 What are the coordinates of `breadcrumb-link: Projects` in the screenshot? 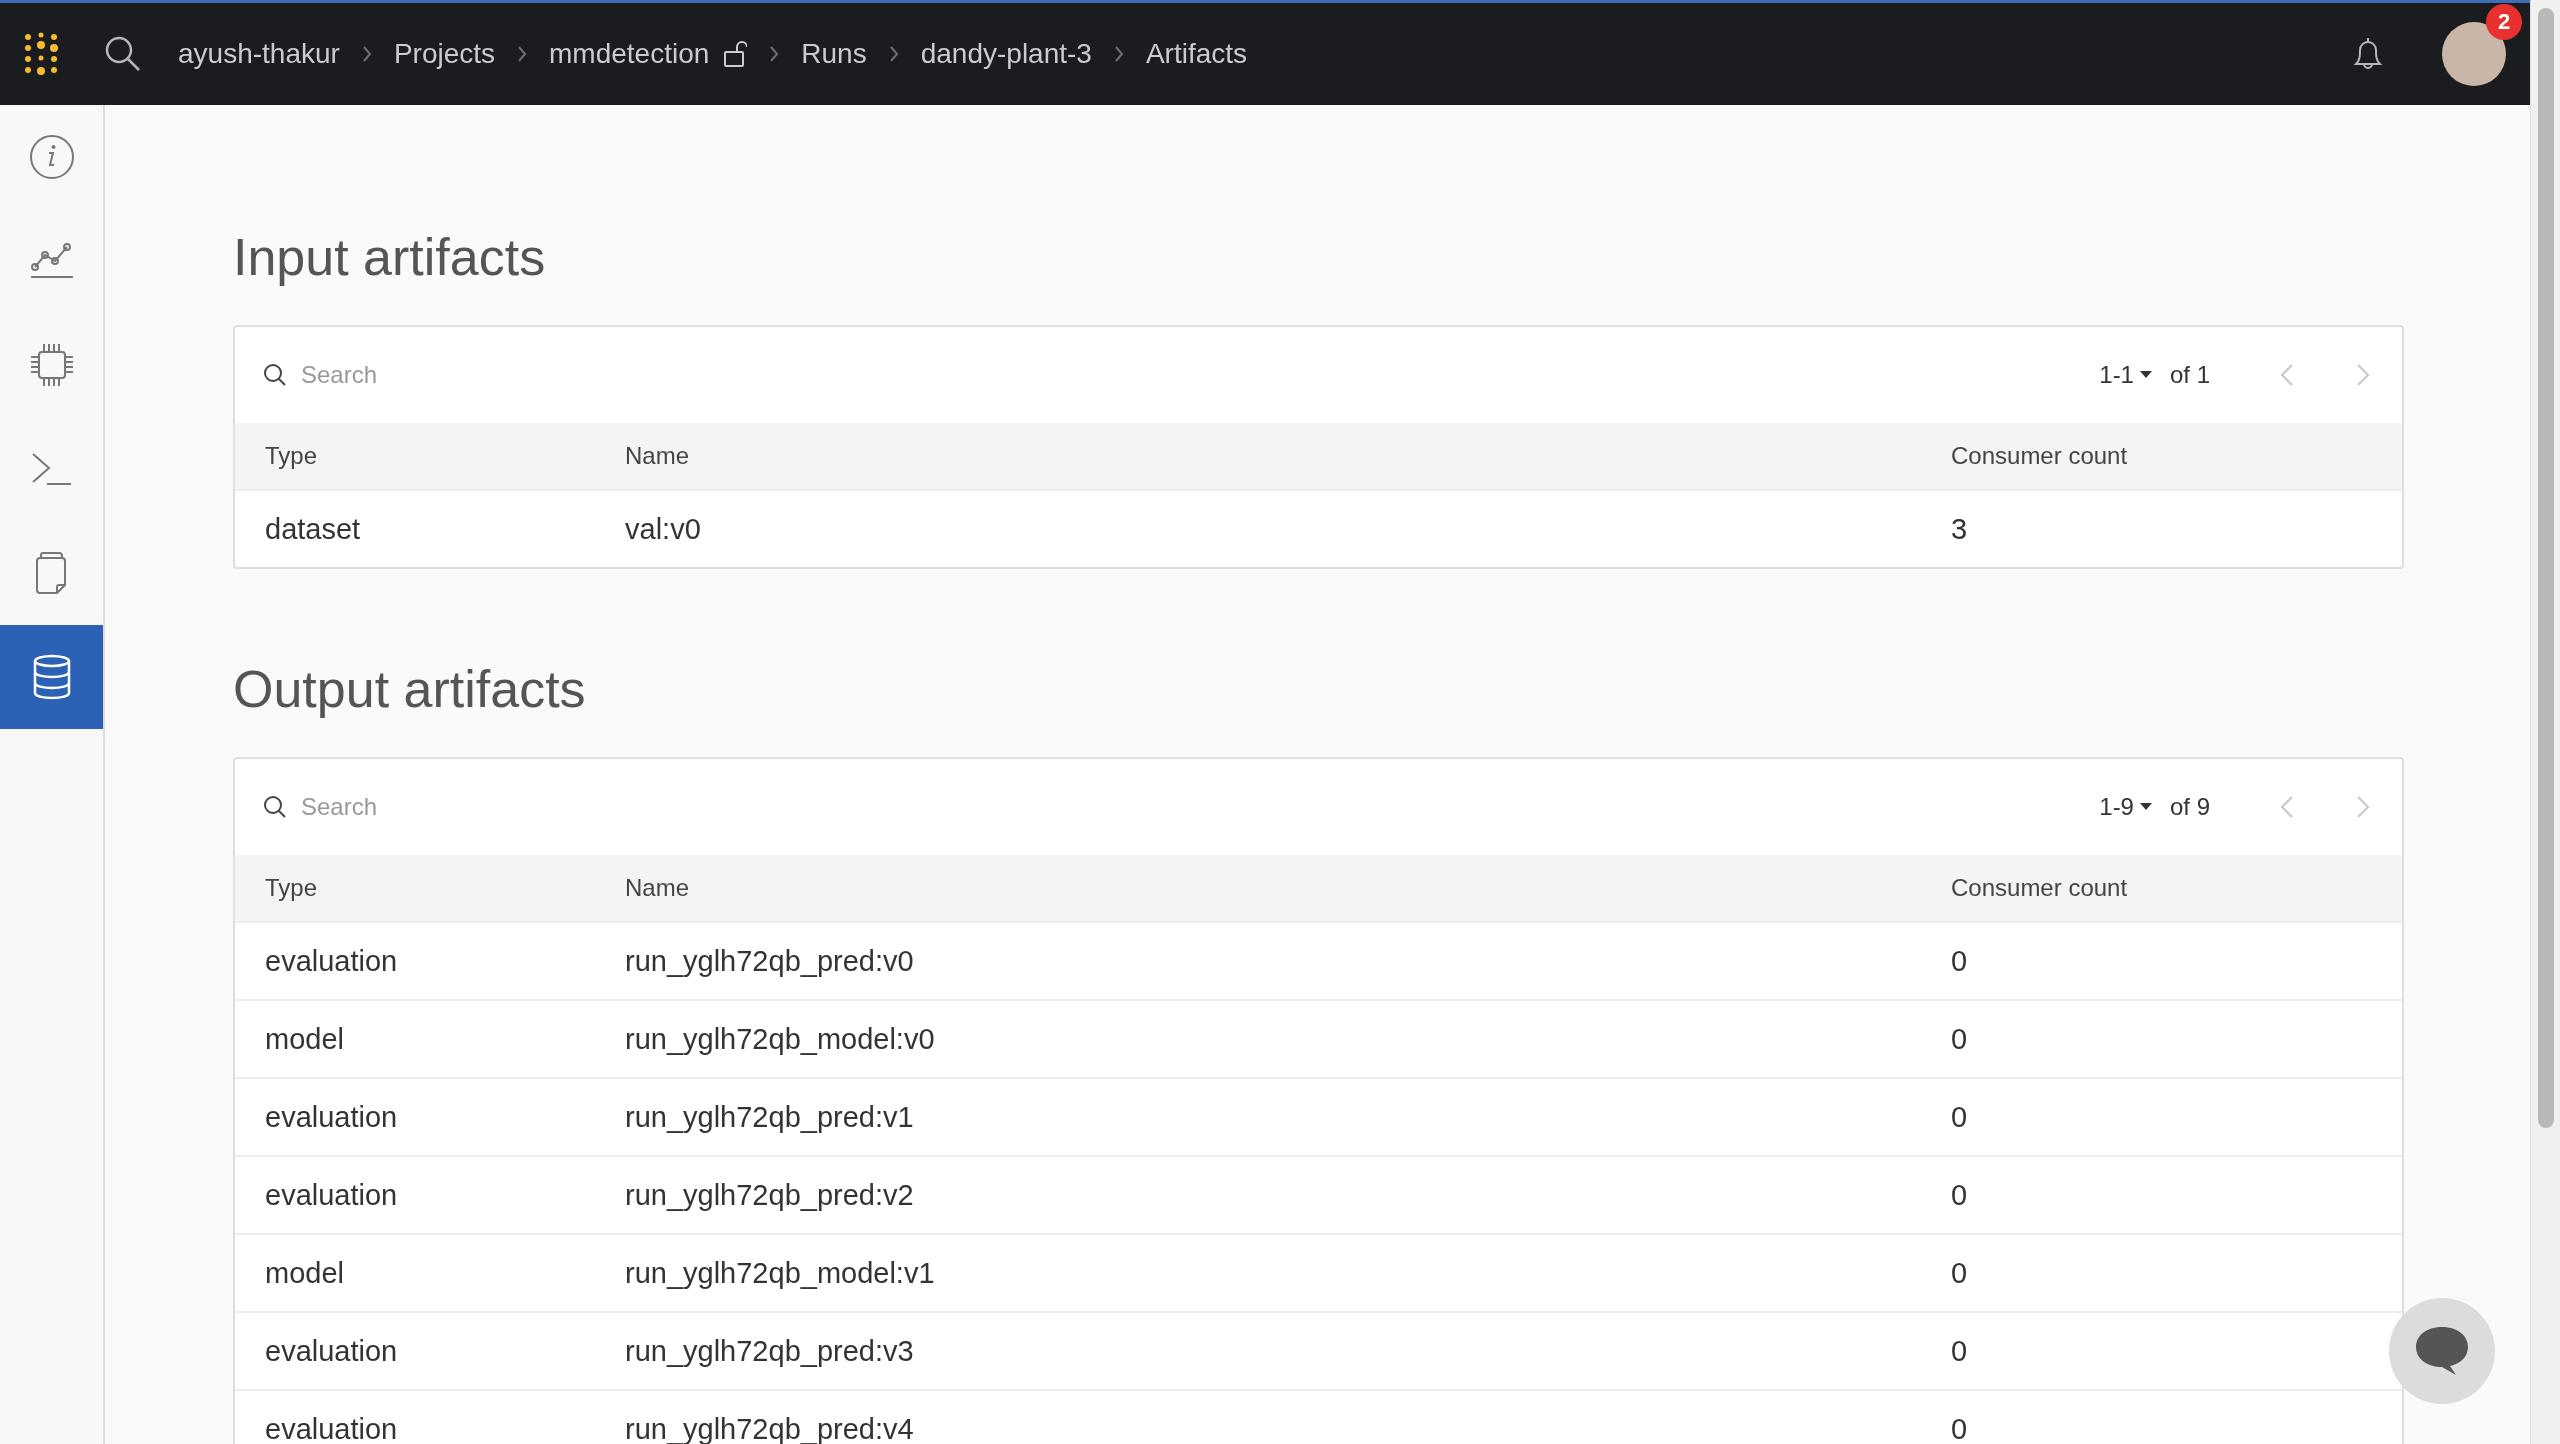 It's located at (444, 54).